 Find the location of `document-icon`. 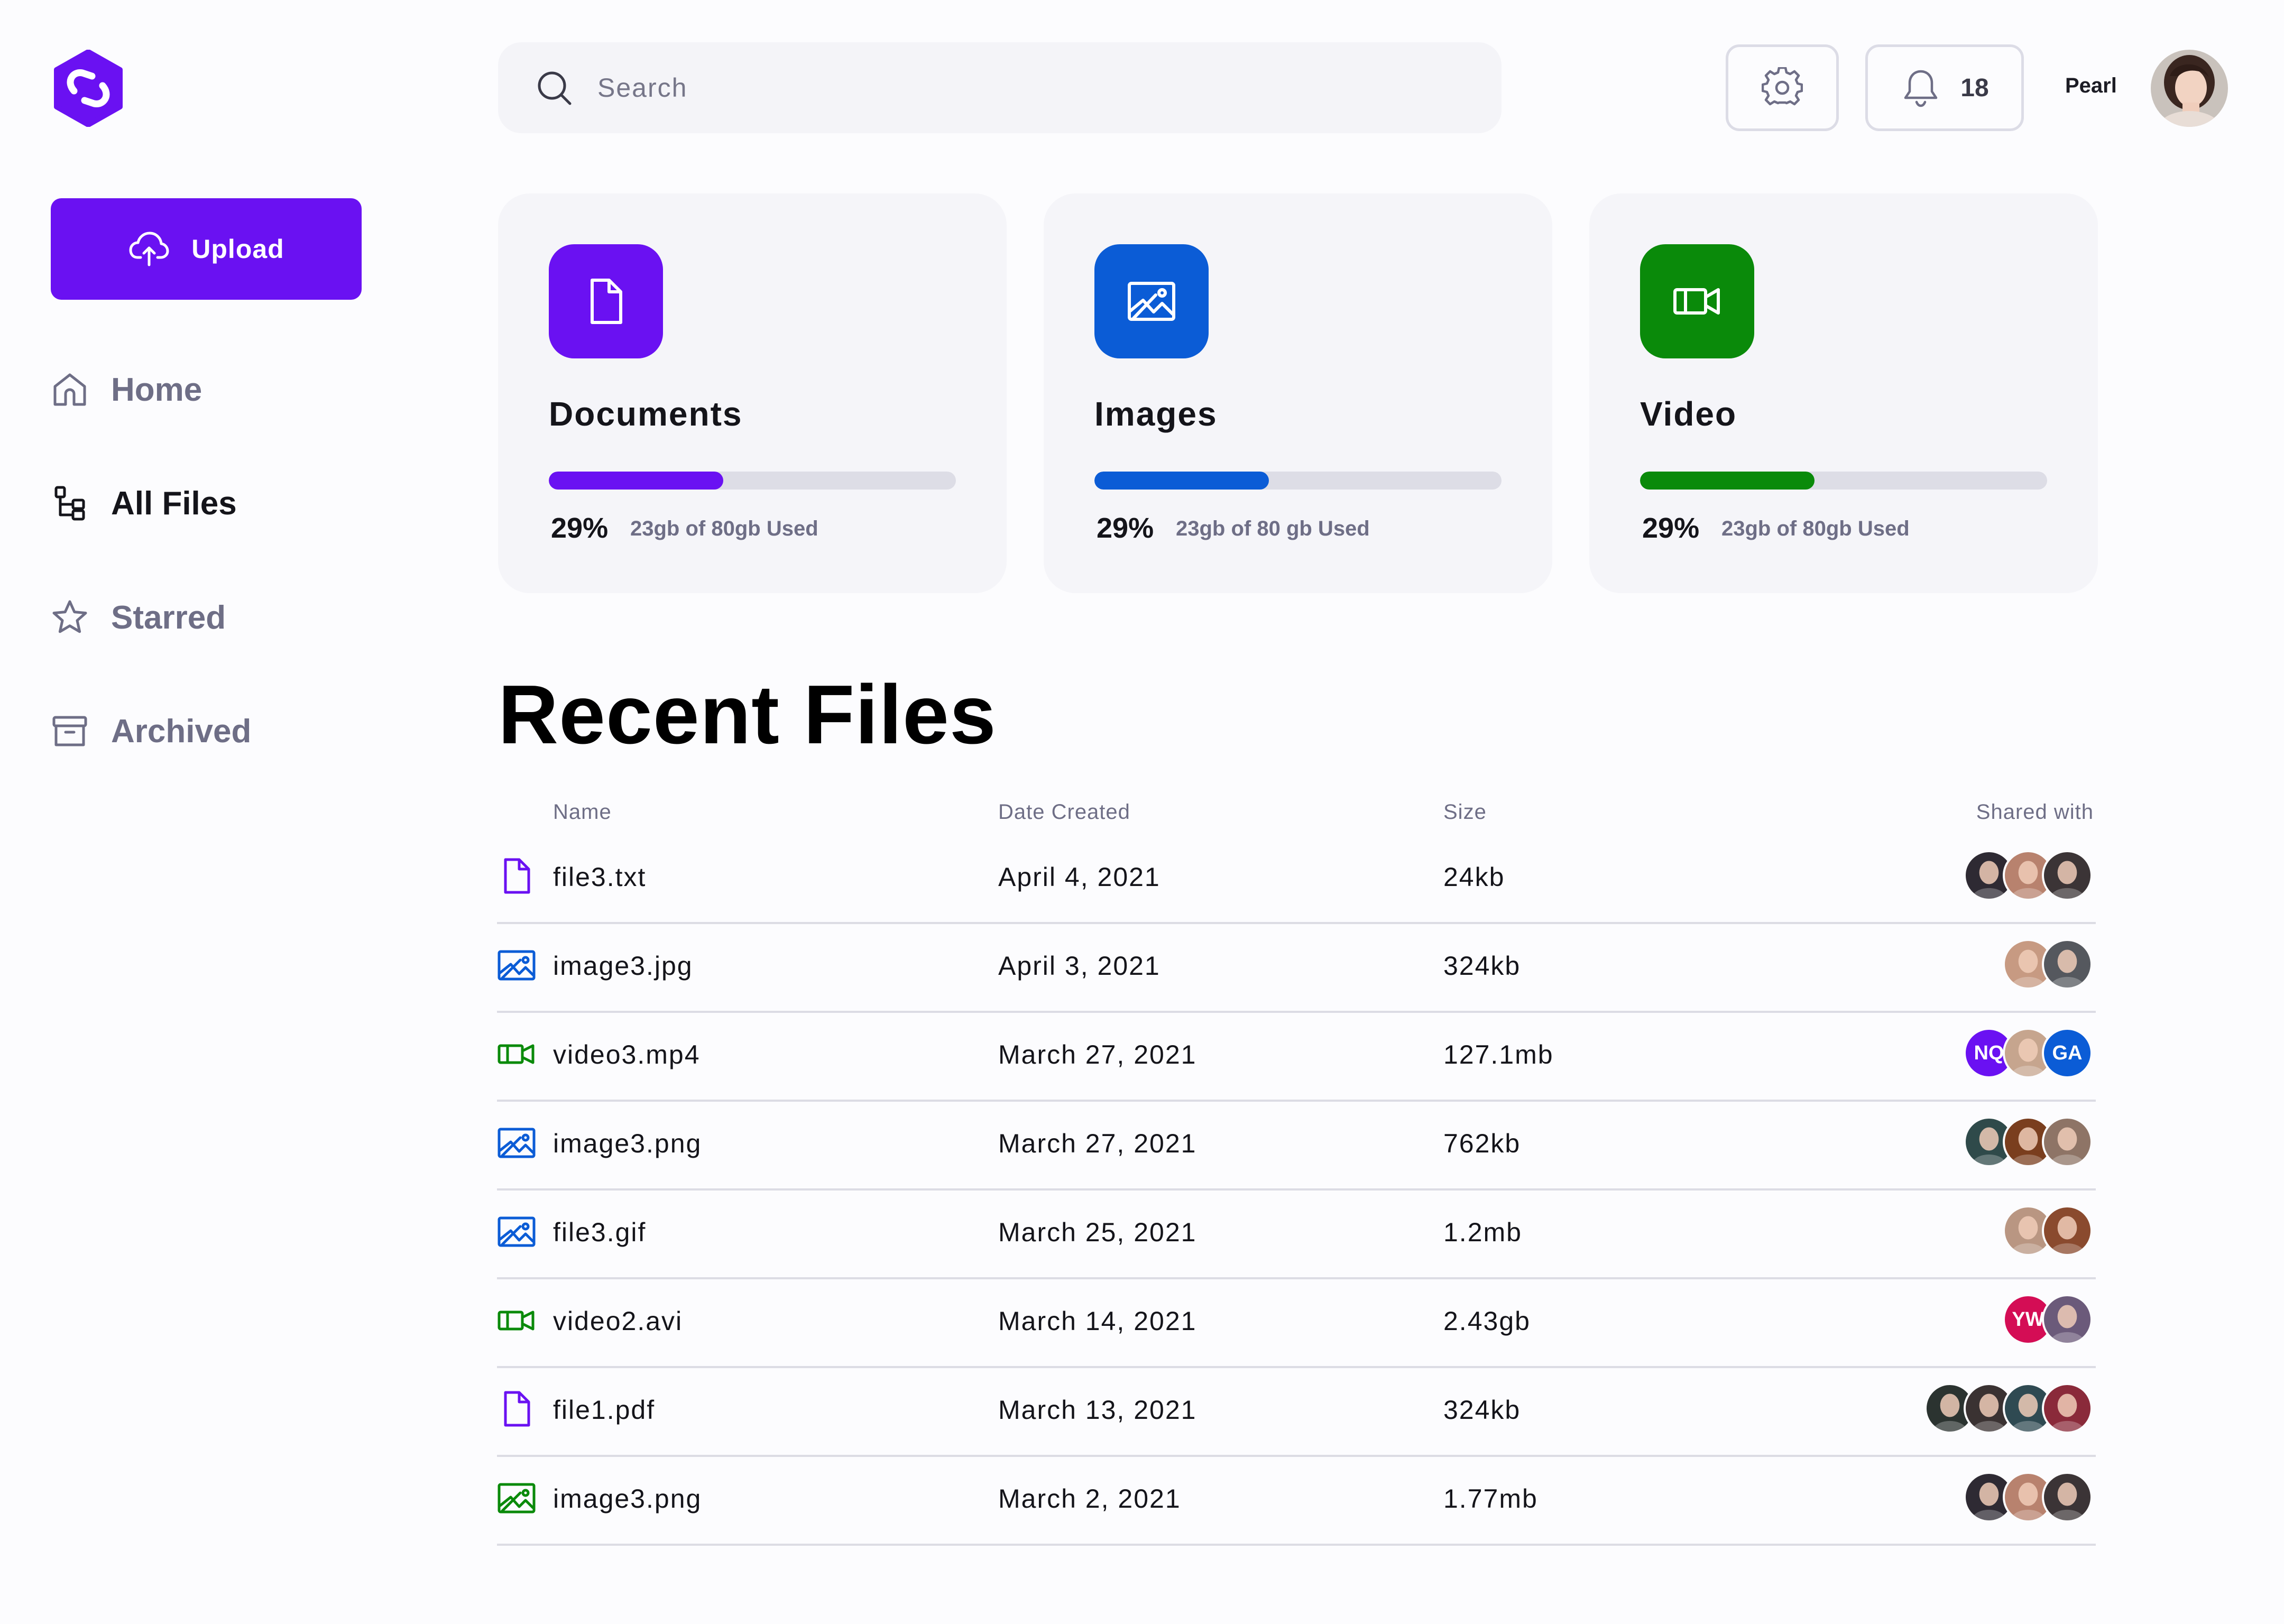

document-icon is located at coordinates (606, 301).